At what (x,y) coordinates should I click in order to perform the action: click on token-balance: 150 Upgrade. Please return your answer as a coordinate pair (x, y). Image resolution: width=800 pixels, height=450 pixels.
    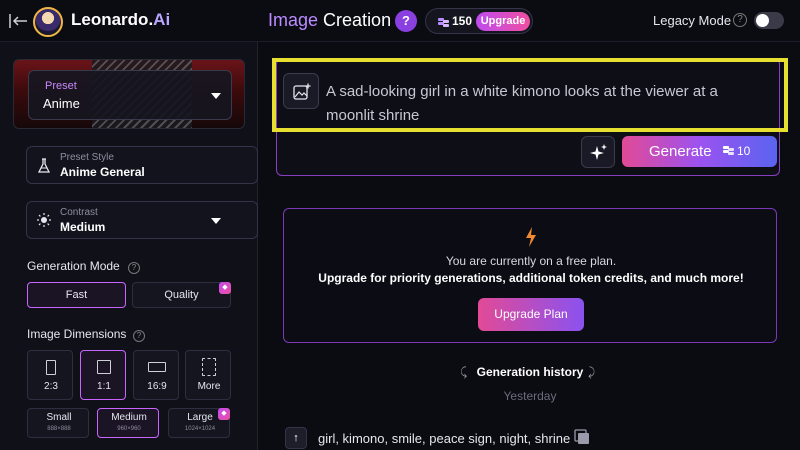
    Looking at the image, I should click on (479, 21).